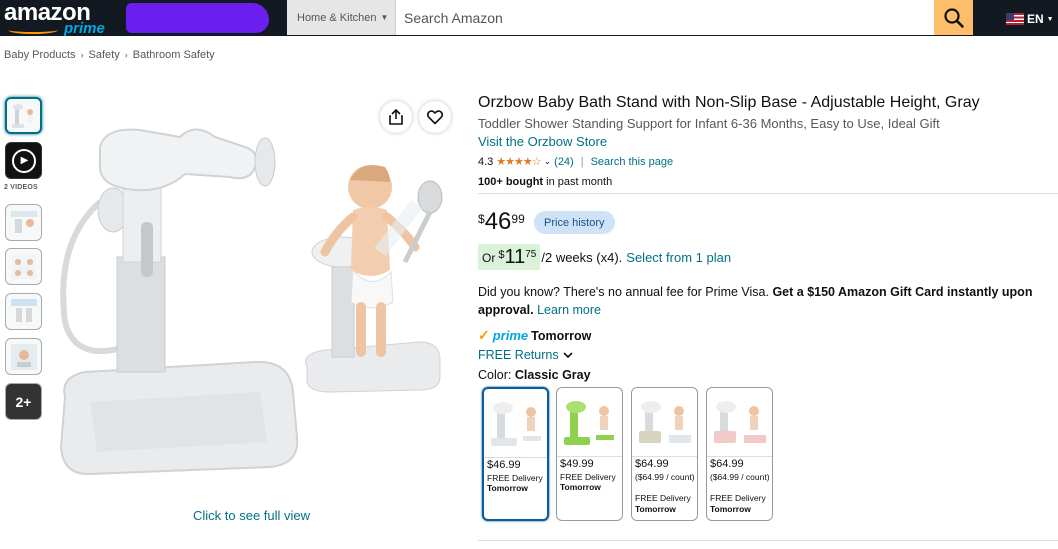  Describe the element at coordinates (251, 515) in the screenshot. I see `full-view-link: Click to see full view` at that location.